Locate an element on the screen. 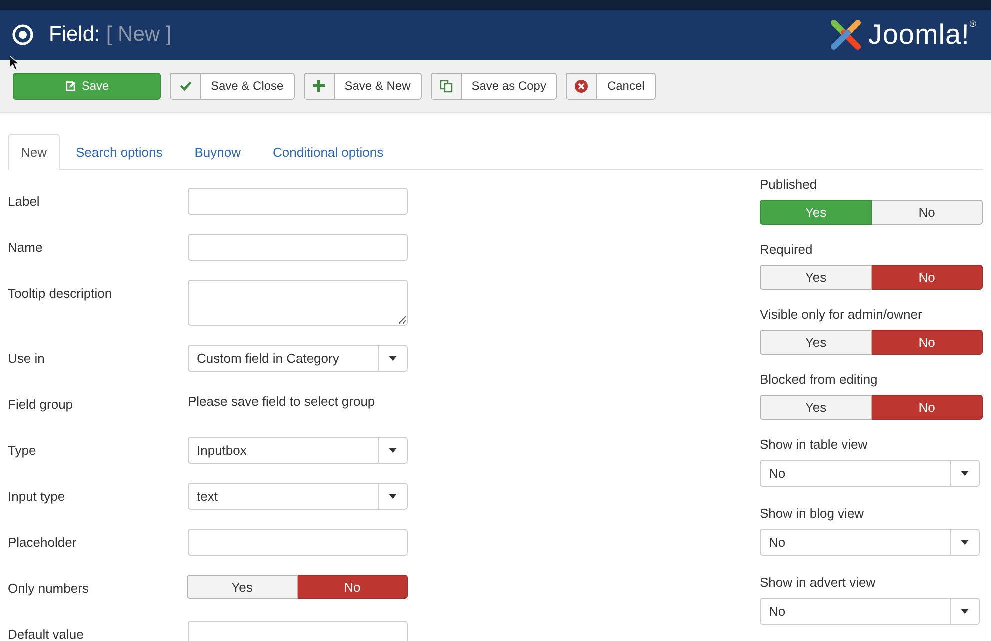  text-area is located at coordinates (298, 303).